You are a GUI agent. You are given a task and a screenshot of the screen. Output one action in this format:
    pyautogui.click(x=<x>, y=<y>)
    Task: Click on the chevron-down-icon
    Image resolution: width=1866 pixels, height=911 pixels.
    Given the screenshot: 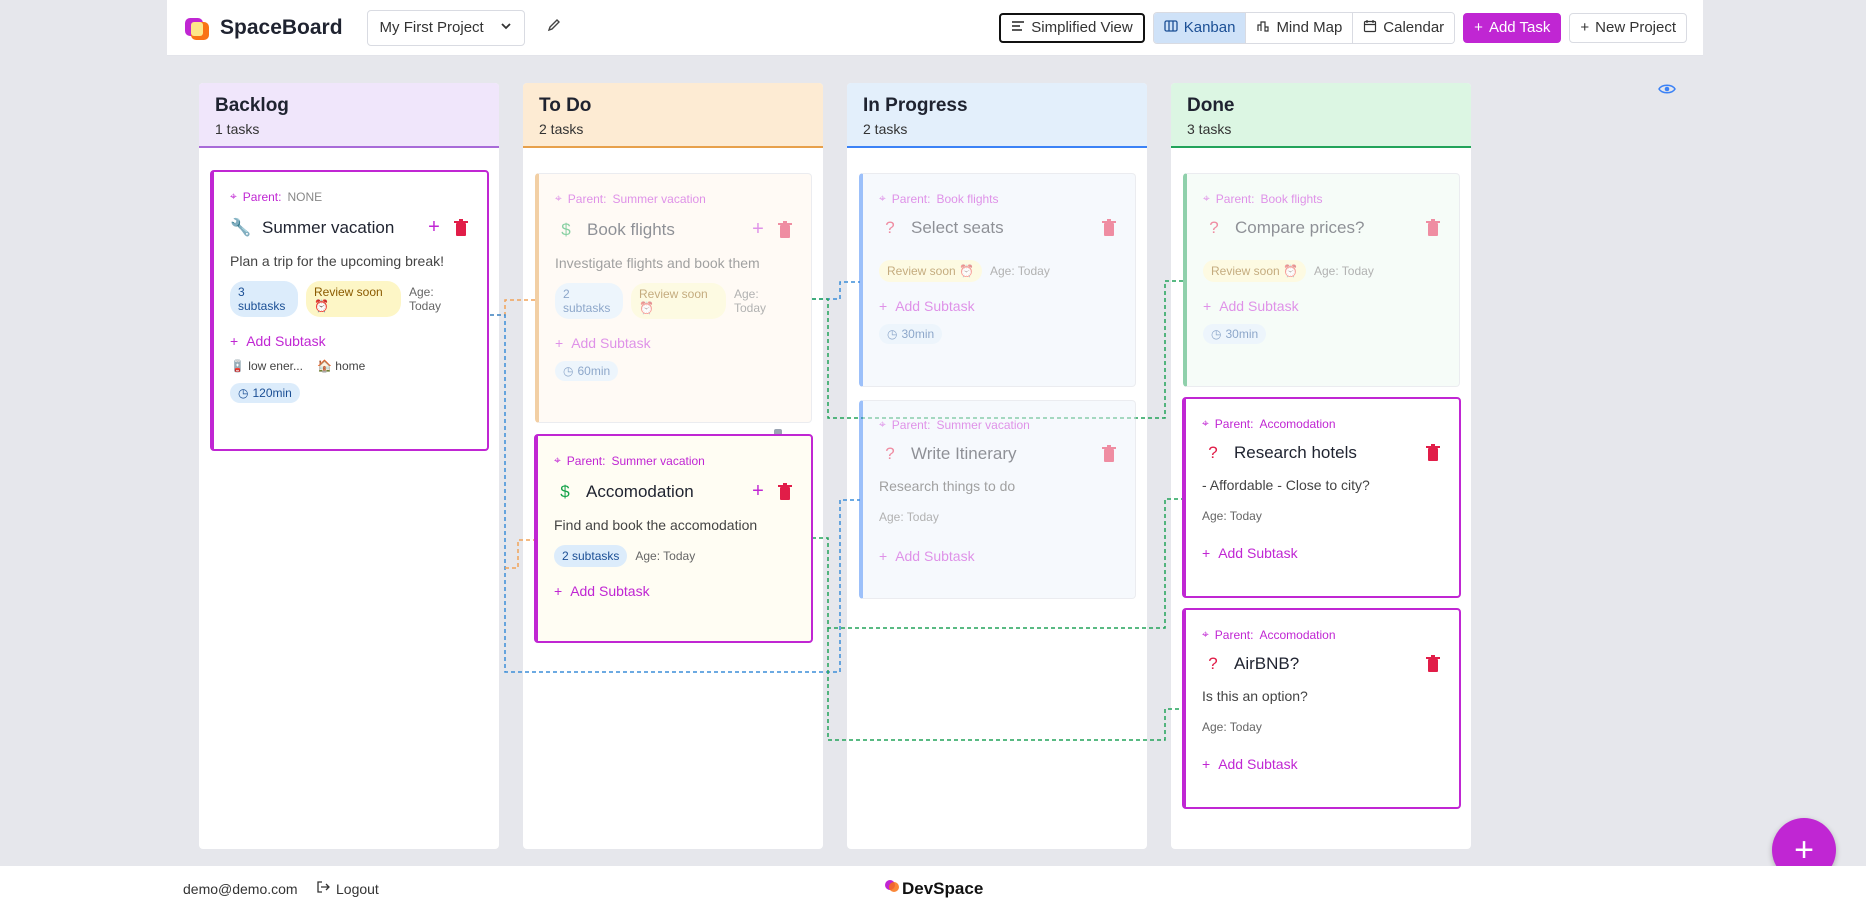 What is the action you would take?
    pyautogui.click(x=506, y=27)
    